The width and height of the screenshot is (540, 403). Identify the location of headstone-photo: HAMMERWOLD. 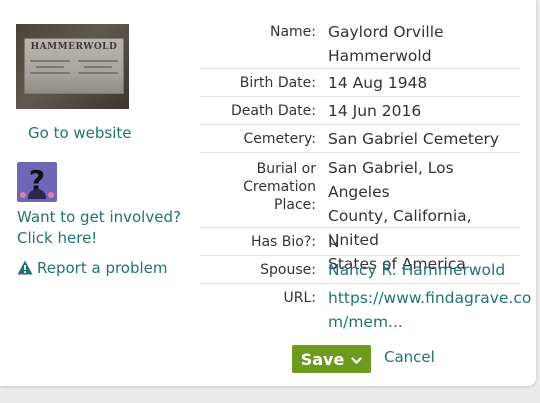
(72, 66).